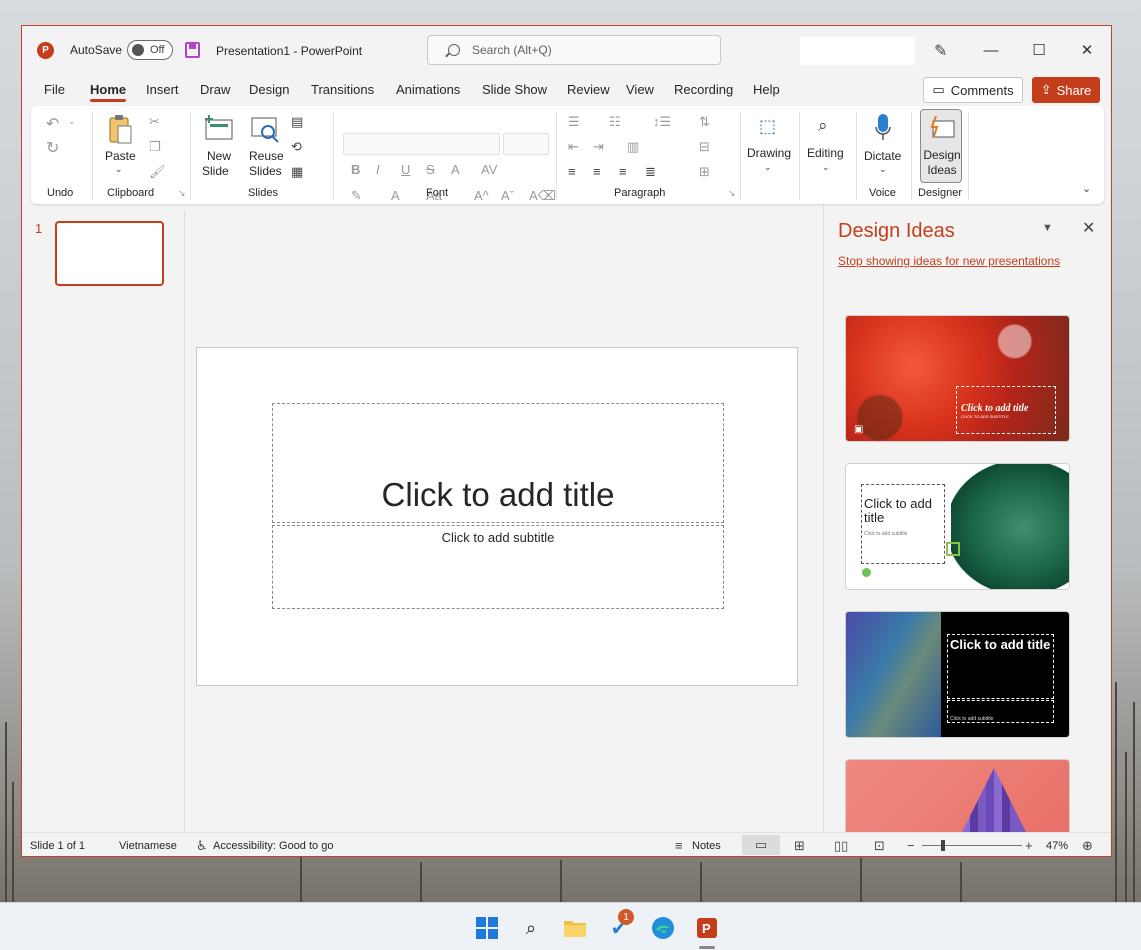 Image resolution: width=1141 pixels, height=950 pixels. Describe the element at coordinates (883, 128) in the screenshot. I see `microphone-icon` at that location.